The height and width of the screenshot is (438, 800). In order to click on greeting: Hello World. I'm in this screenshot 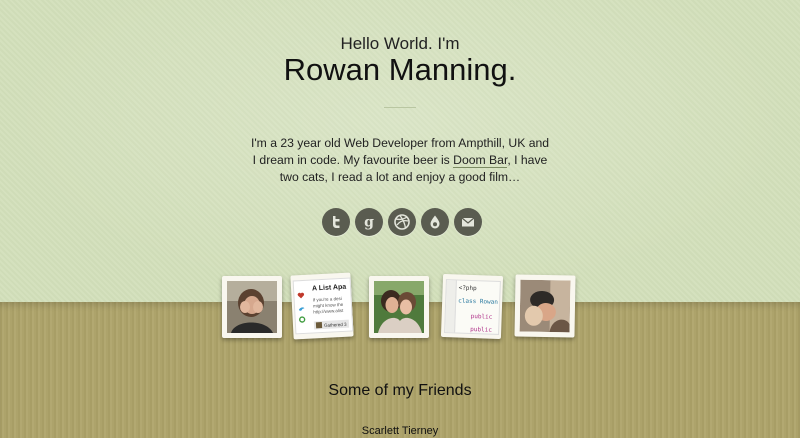, I will do `click(400, 43)`.